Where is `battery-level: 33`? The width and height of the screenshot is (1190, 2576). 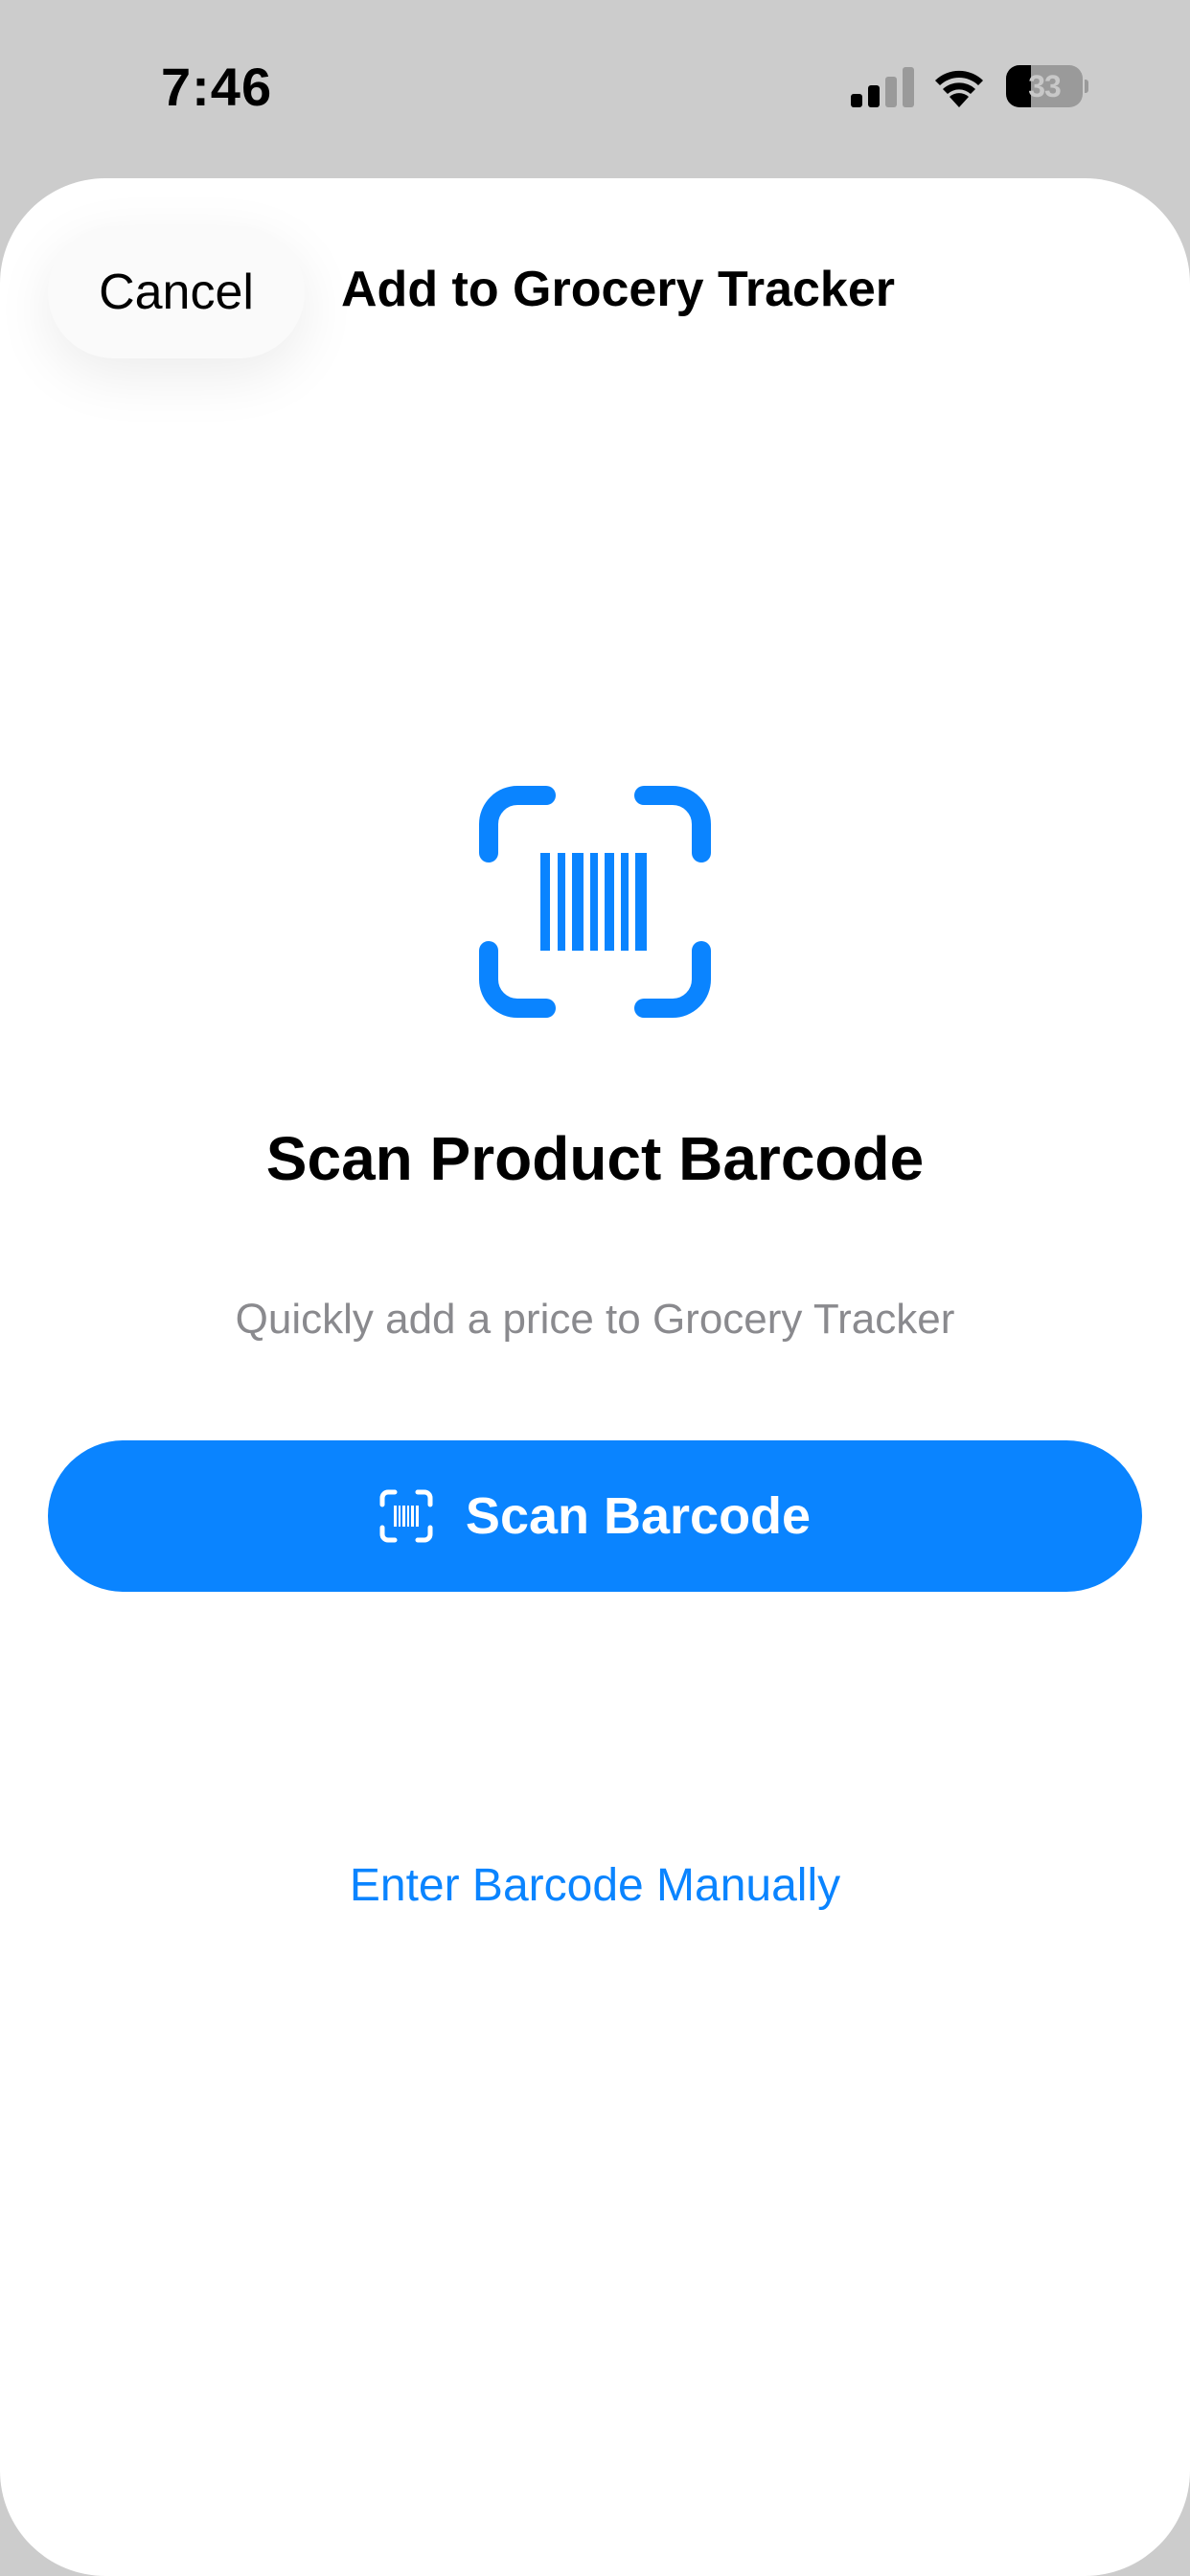 battery-level: 33 is located at coordinates (1045, 86).